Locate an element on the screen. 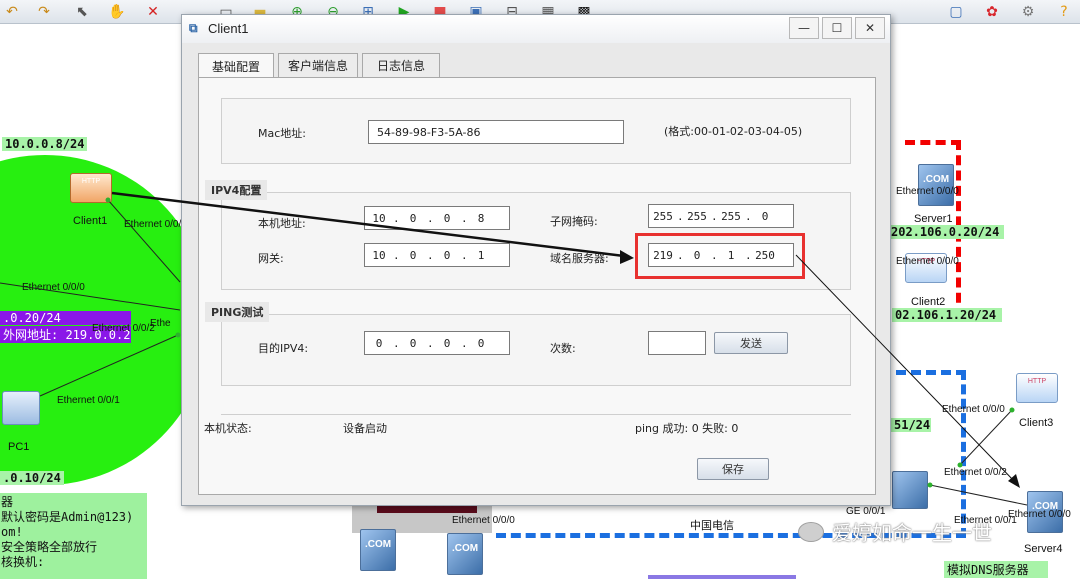 The height and width of the screenshot is (579, 1080). pointer-icon: ⬉ is located at coordinates (82, 12).